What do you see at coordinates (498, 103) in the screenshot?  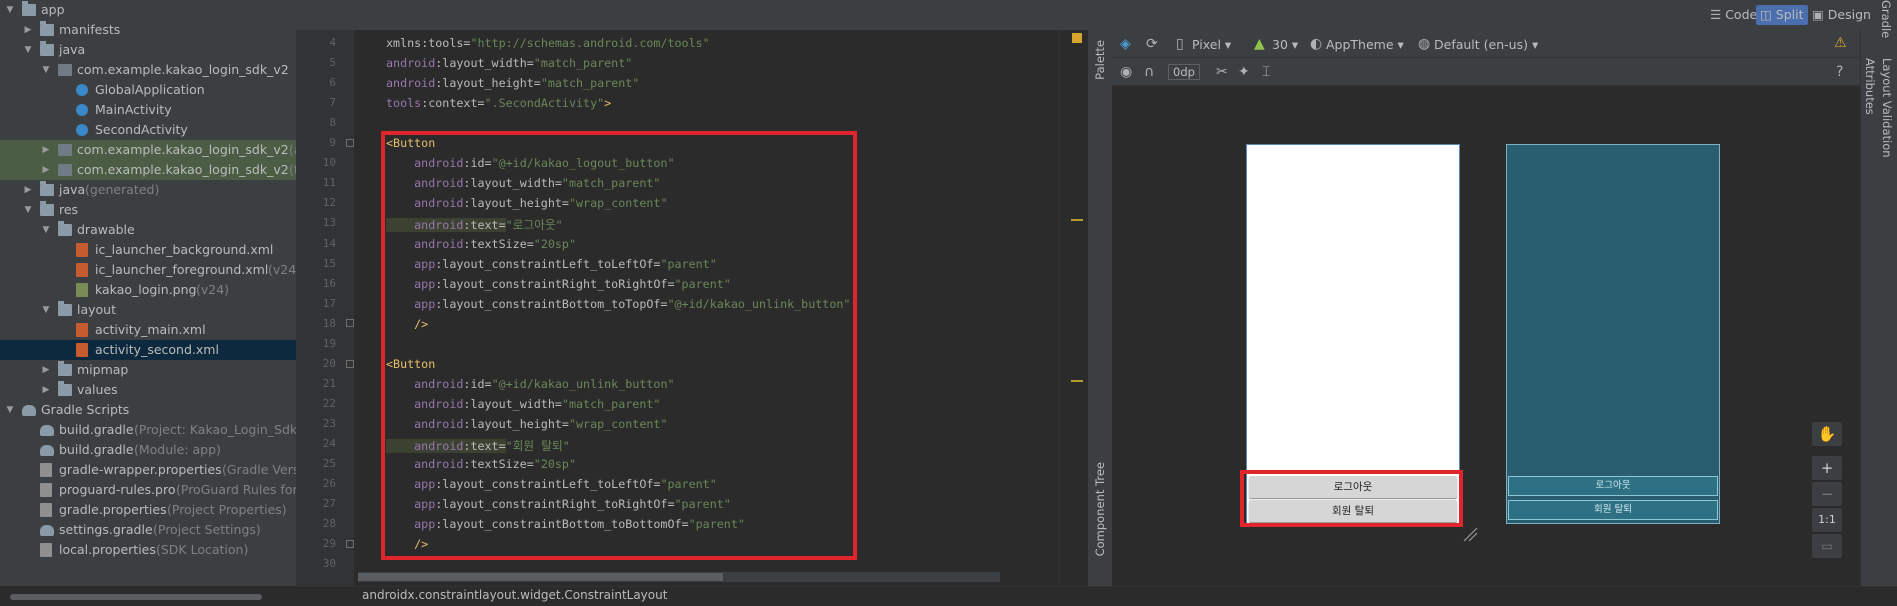 I see `code-line: tools:context=".SecondActivity">` at bounding box center [498, 103].